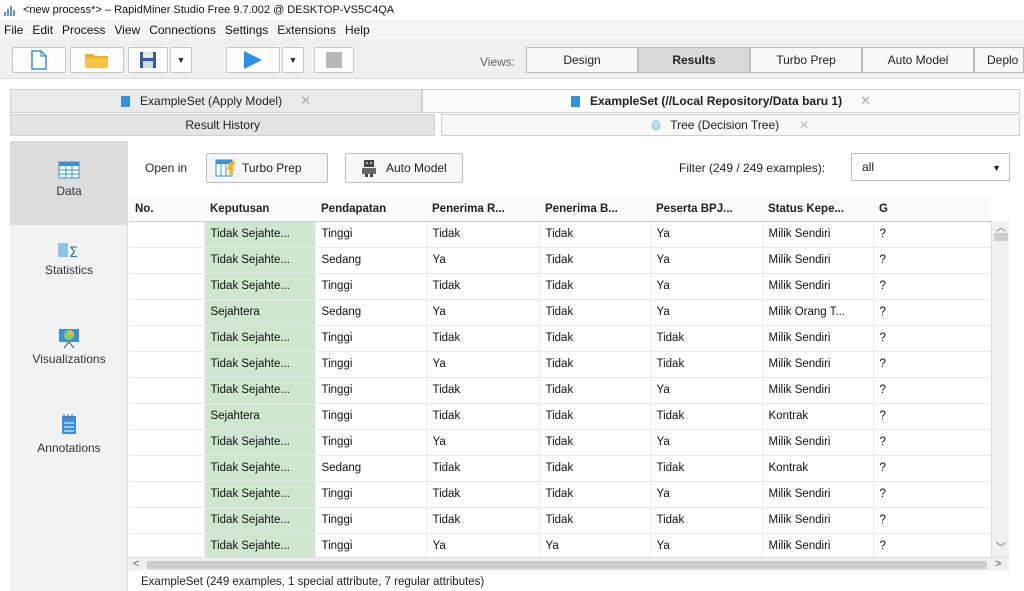 Image resolution: width=1024 pixels, height=591 pixels. What do you see at coordinates (83, 30) in the screenshot?
I see `menu-process: Process` at bounding box center [83, 30].